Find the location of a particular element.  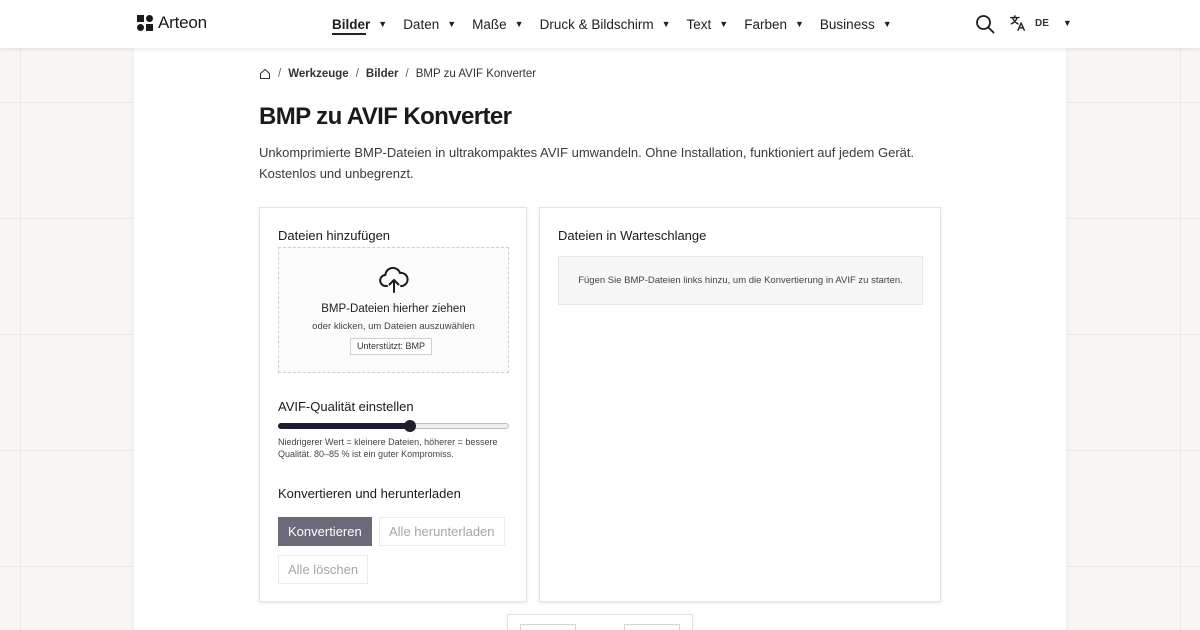

nav-label: Farben is located at coordinates (765, 24).